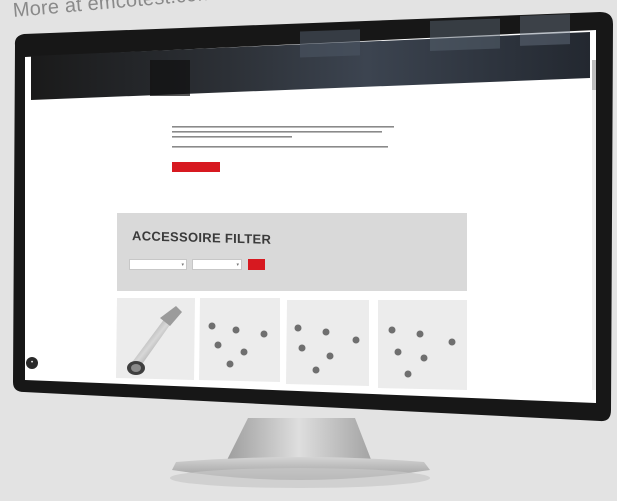 Image resolution: width=617 pixels, height=501 pixels. Describe the element at coordinates (292, 252) in the screenshot. I see `filter-panel` at that location.